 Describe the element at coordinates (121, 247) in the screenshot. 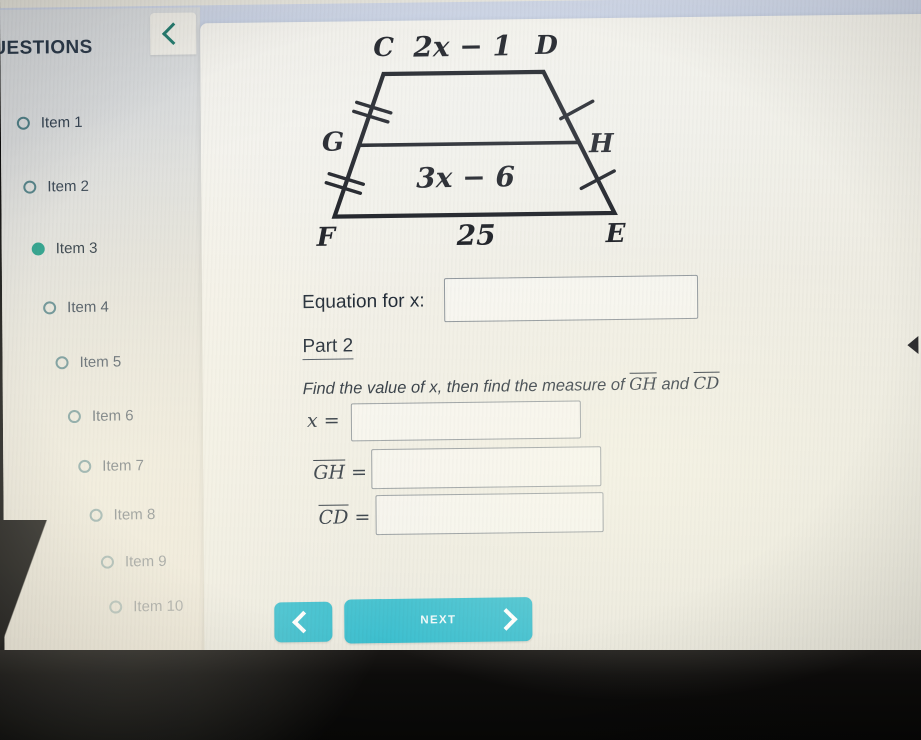

I see `sidebar-item-3: Item 3` at that location.